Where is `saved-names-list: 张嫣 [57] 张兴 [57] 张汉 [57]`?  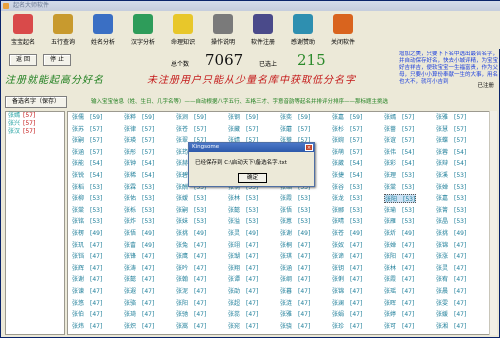 saved-names-list: 张嫣 [57] 张兴 [57] 张汉 [57] is located at coordinates (35, 223).